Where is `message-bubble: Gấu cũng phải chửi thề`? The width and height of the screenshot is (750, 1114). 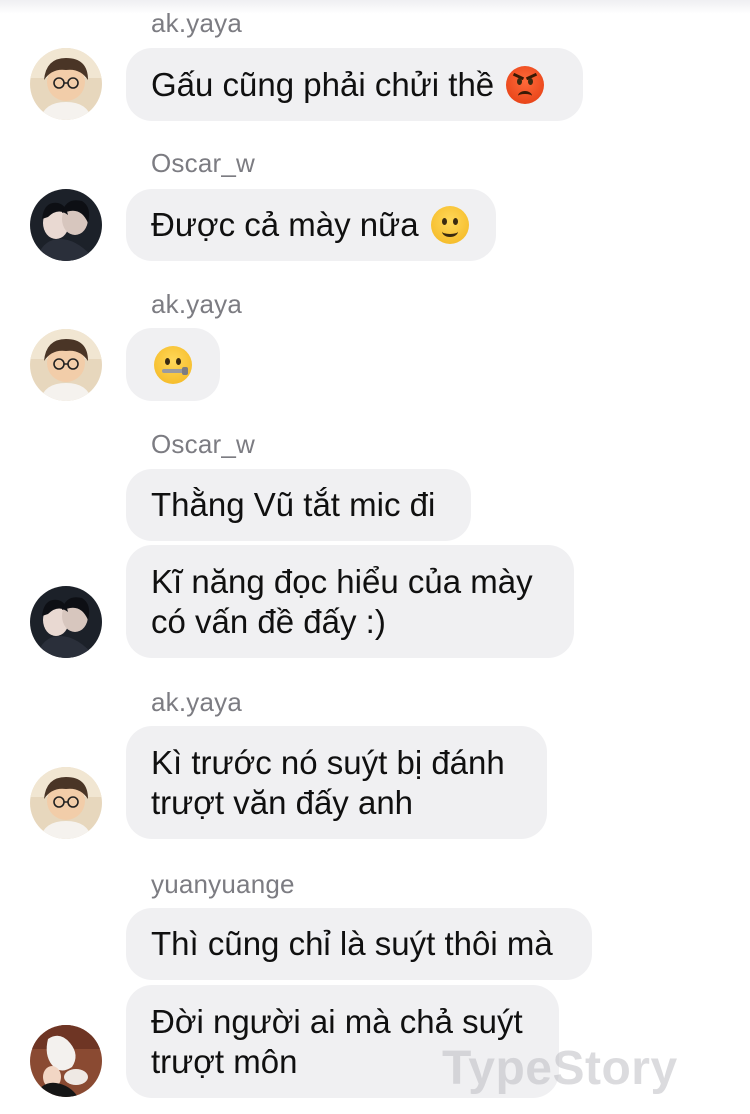
message-bubble: Gấu cũng phải chửi thề is located at coordinates (354, 84).